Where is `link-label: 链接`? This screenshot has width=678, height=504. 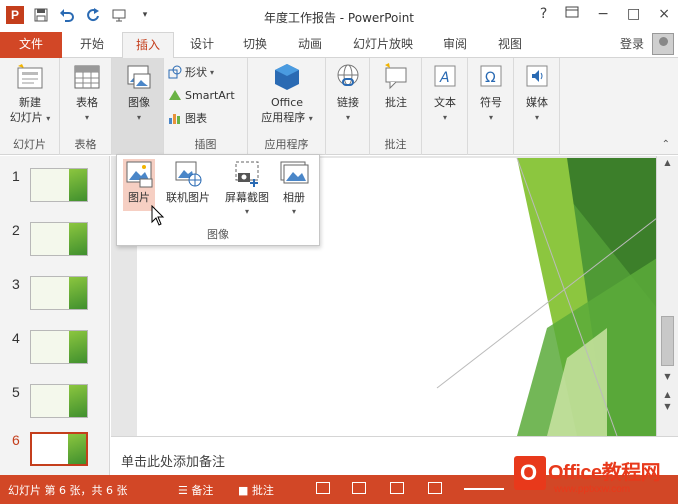
link-label: 链接 is located at coordinates (348, 102).